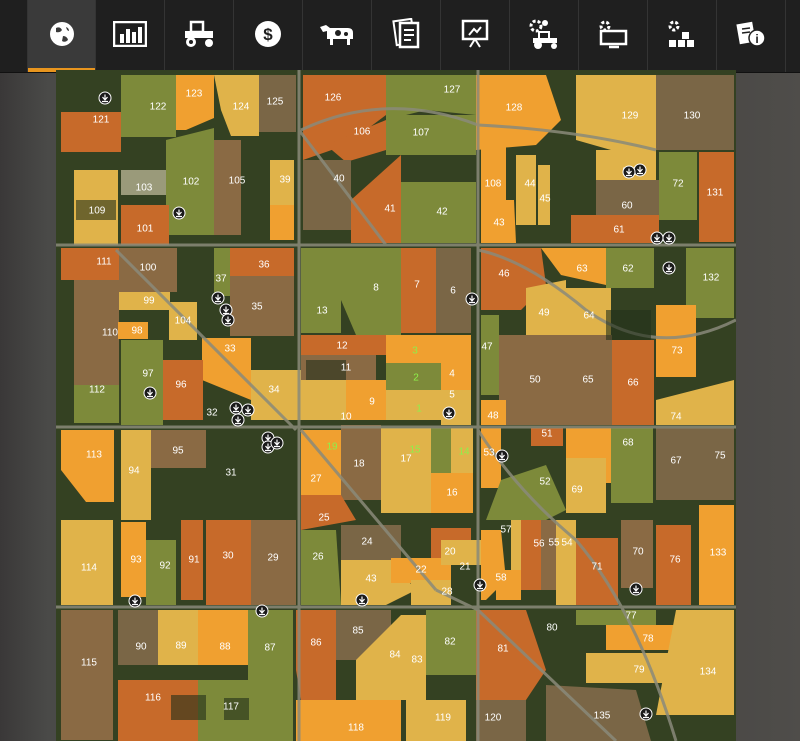 This screenshot has height=741, width=800. What do you see at coordinates (720, 456) in the screenshot?
I see `field-label-75: 75` at bounding box center [720, 456].